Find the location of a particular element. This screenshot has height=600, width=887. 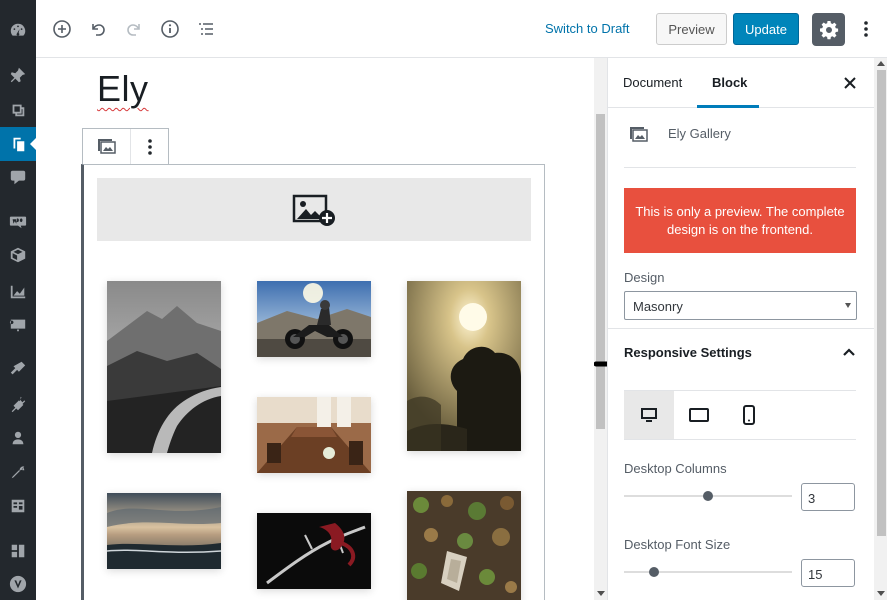

desktop-font-size-slider-handle is located at coordinates (654, 572).